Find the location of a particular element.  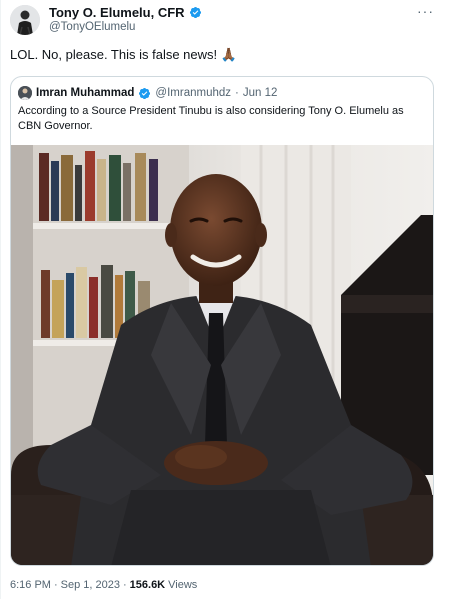

author-avatar is located at coordinates (25, 20).